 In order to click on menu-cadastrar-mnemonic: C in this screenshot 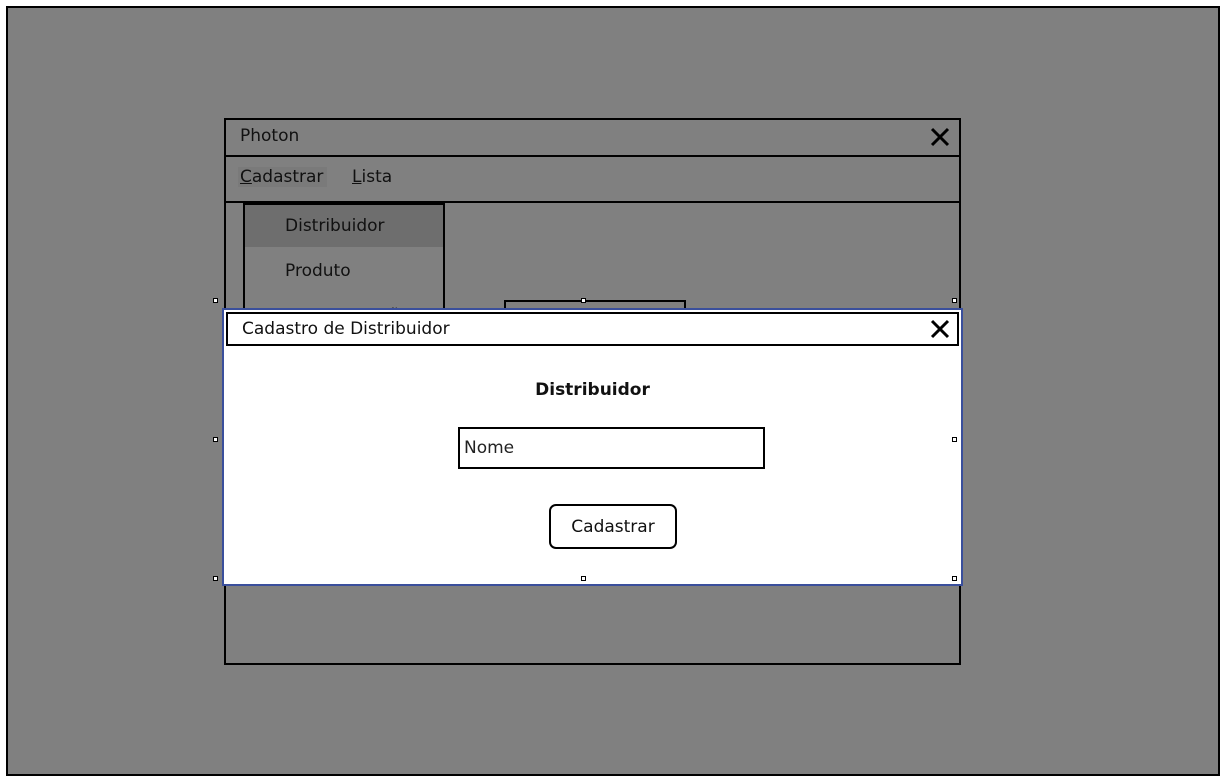, I will do `click(246, 177)`.